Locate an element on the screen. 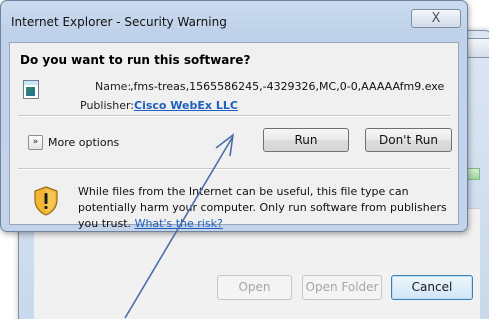 The width and height of the screenshot is (489, 319). dialog-close-button: X is located at coordinates (436, 18).